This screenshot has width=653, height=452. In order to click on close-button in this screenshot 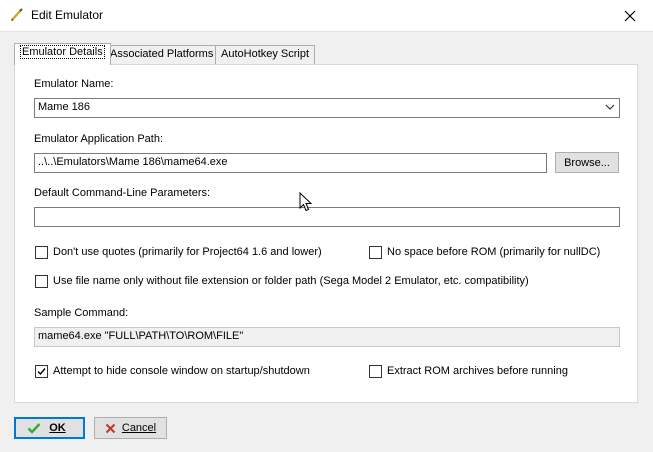, I will do `click(630, 15)`.